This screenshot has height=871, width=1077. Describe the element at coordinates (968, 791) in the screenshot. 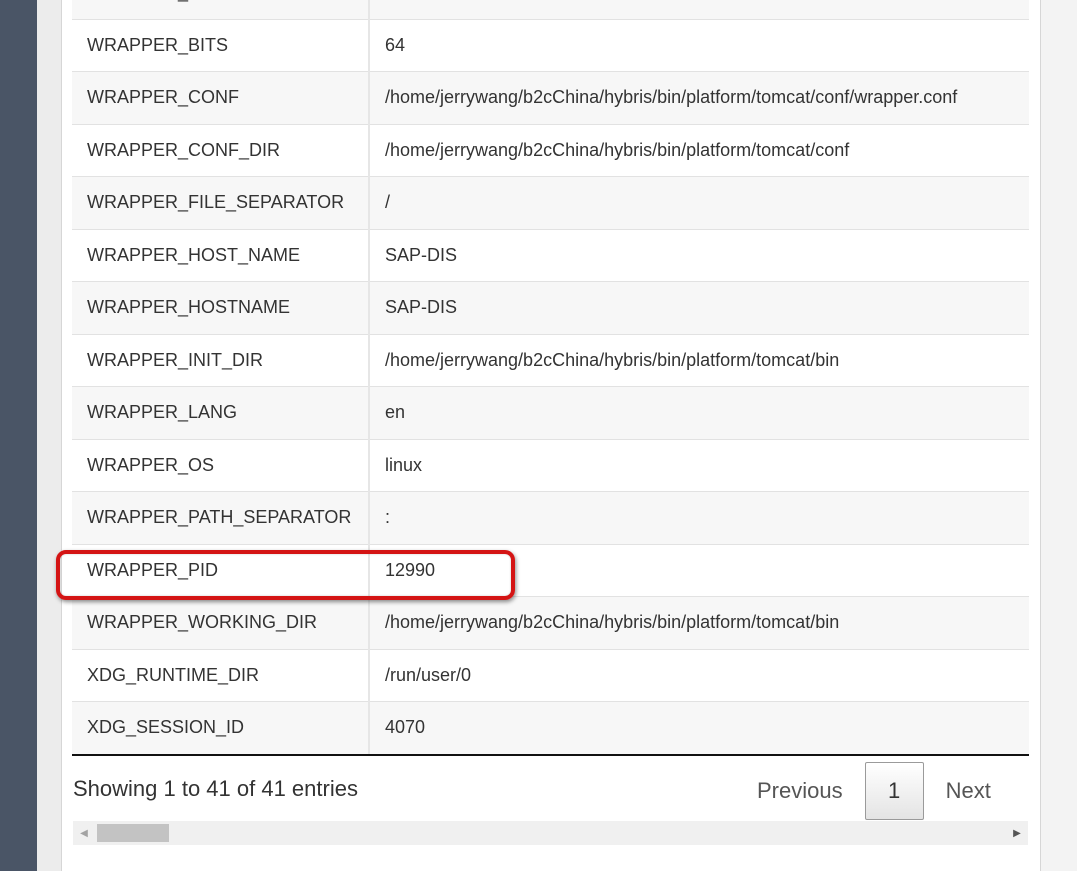

I see `next-button: Next` at that location.